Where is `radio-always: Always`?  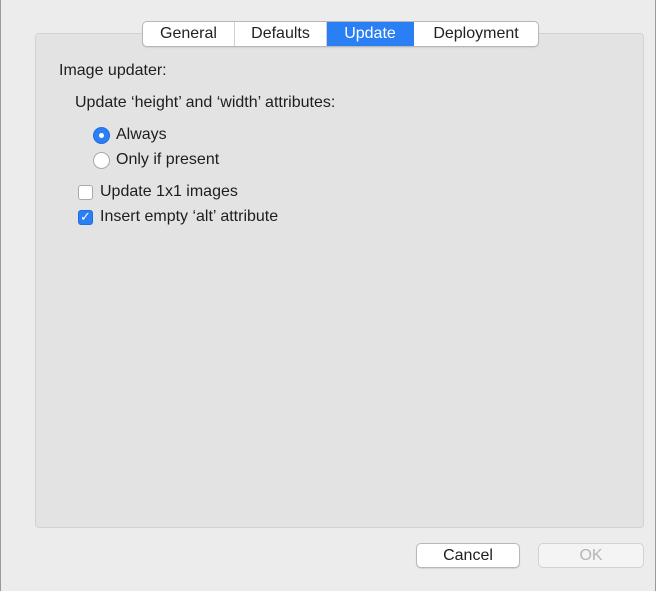
radio-always: Always is located at coordinates (130, 135).